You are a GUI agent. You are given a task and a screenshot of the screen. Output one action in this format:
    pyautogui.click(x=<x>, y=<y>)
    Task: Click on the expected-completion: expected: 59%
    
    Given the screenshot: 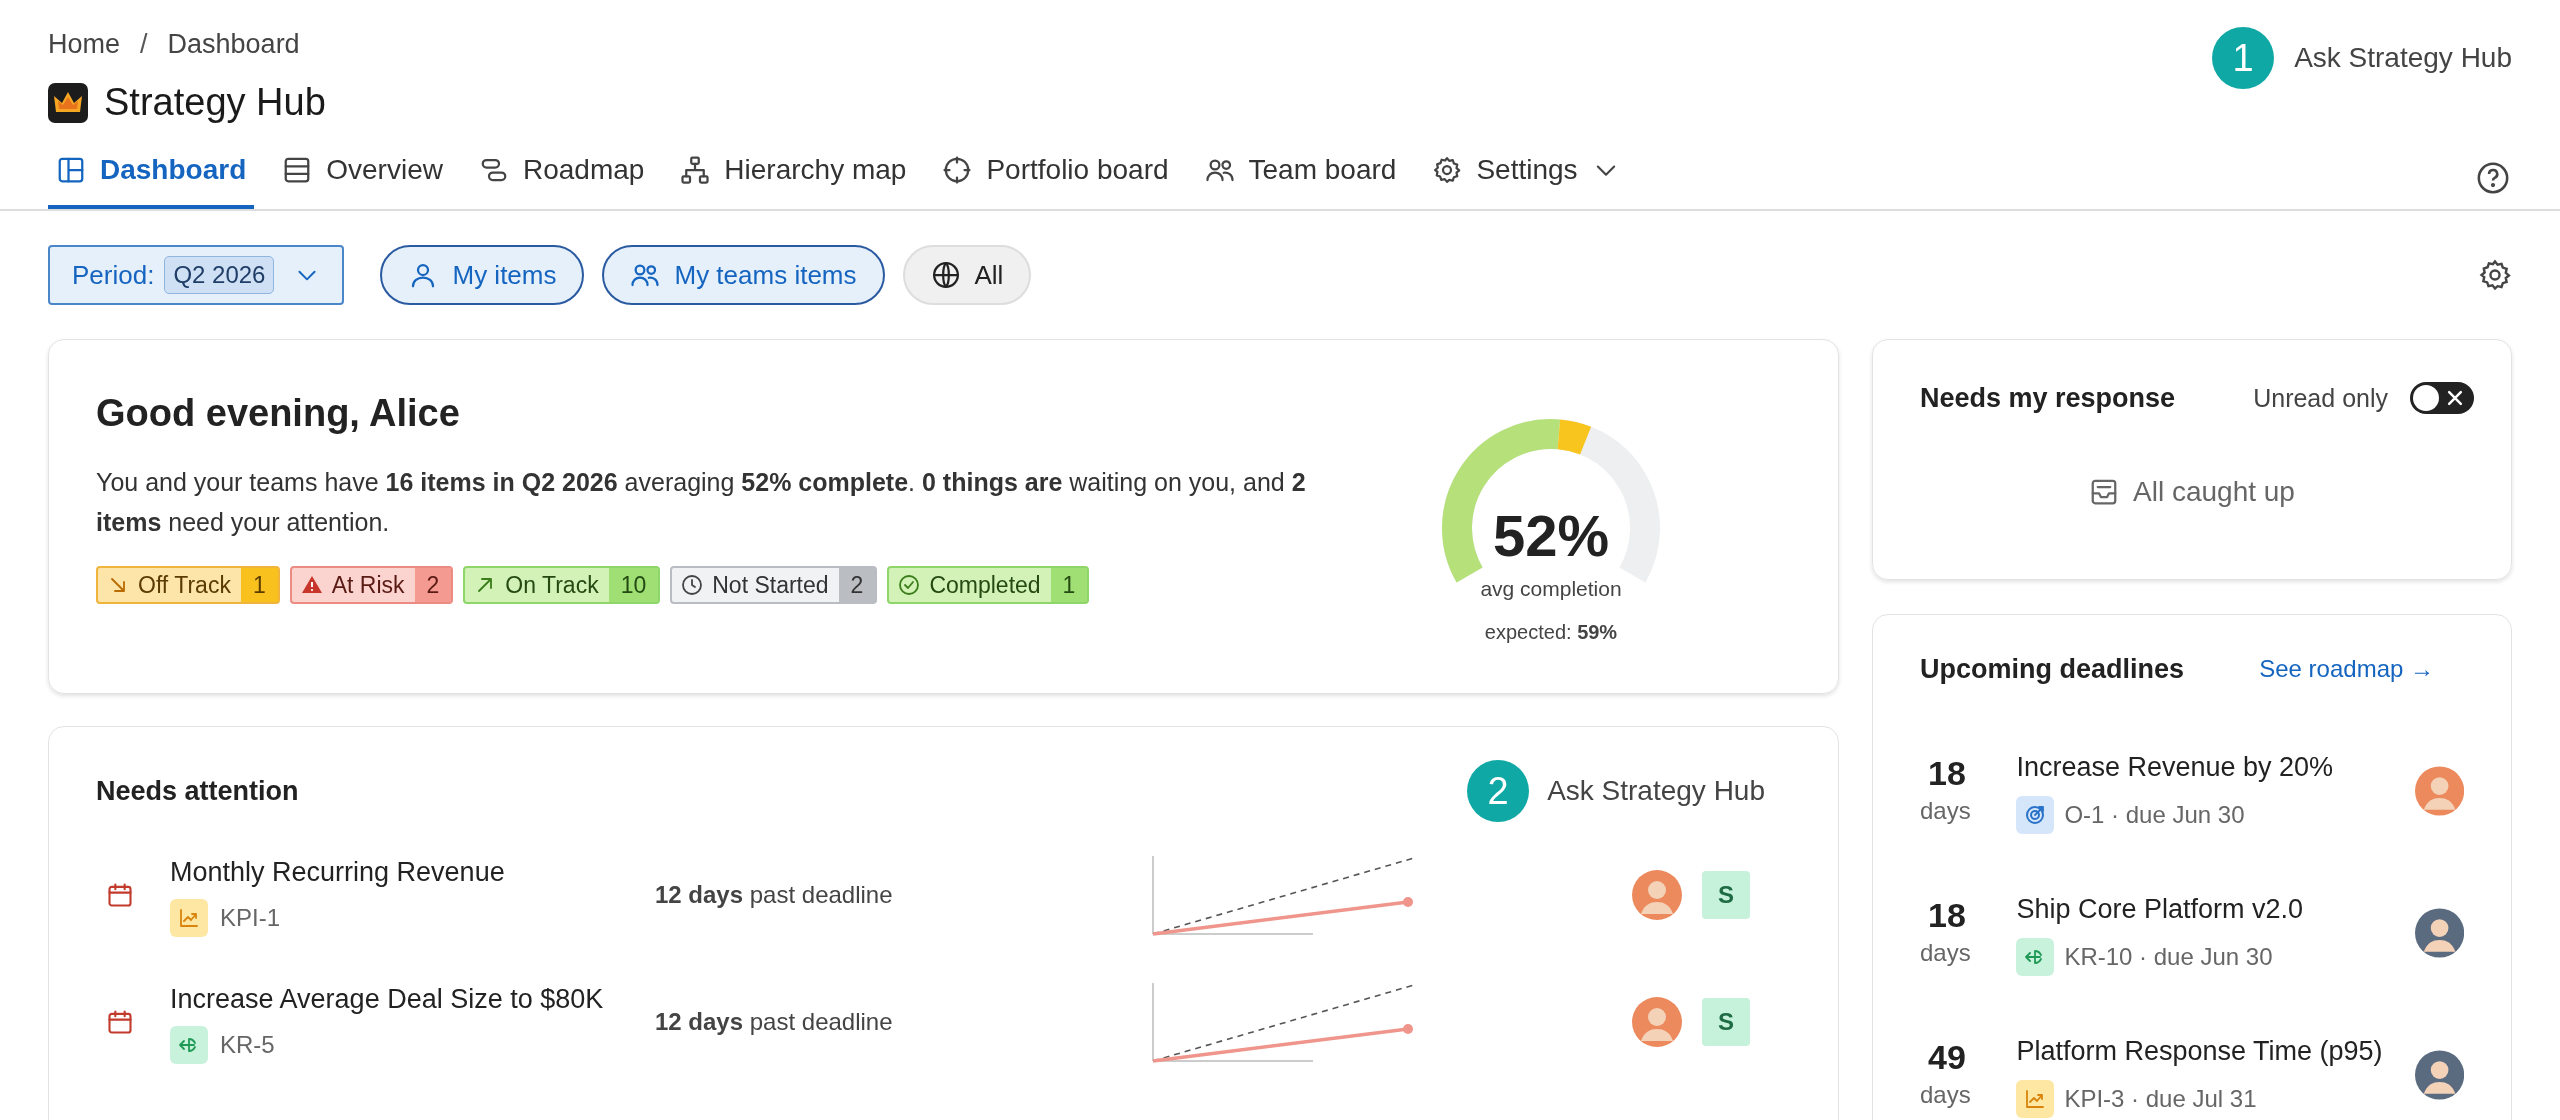 What is the action you would take?
    pyautogui.click(x=1551, y=632)
    